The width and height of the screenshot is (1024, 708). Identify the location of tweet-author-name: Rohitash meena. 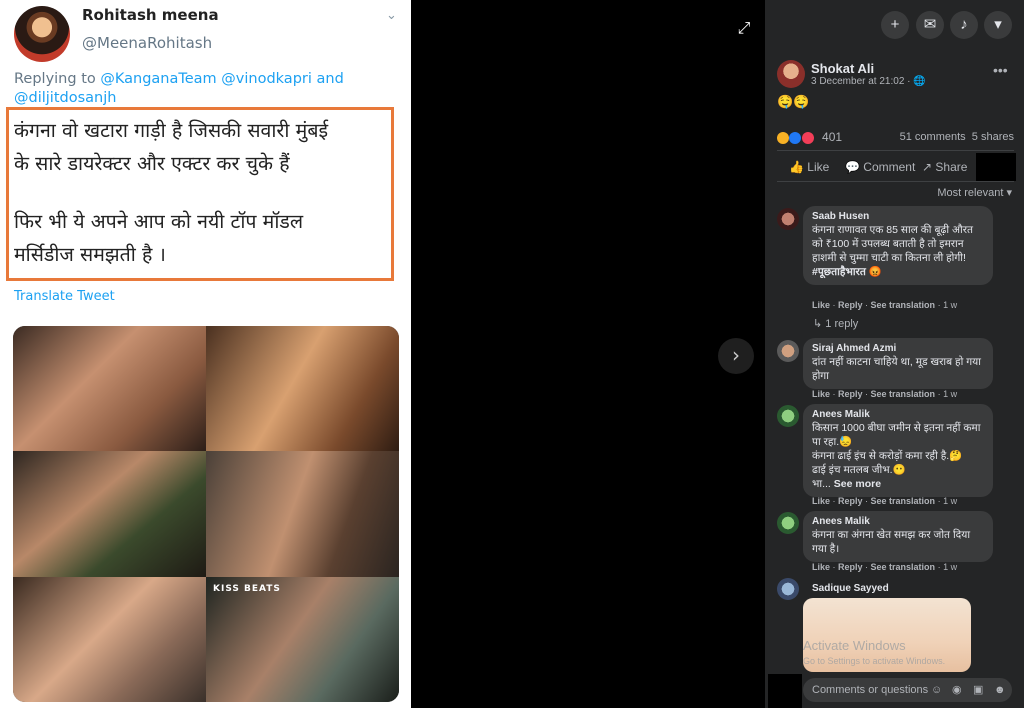
(150, 15).